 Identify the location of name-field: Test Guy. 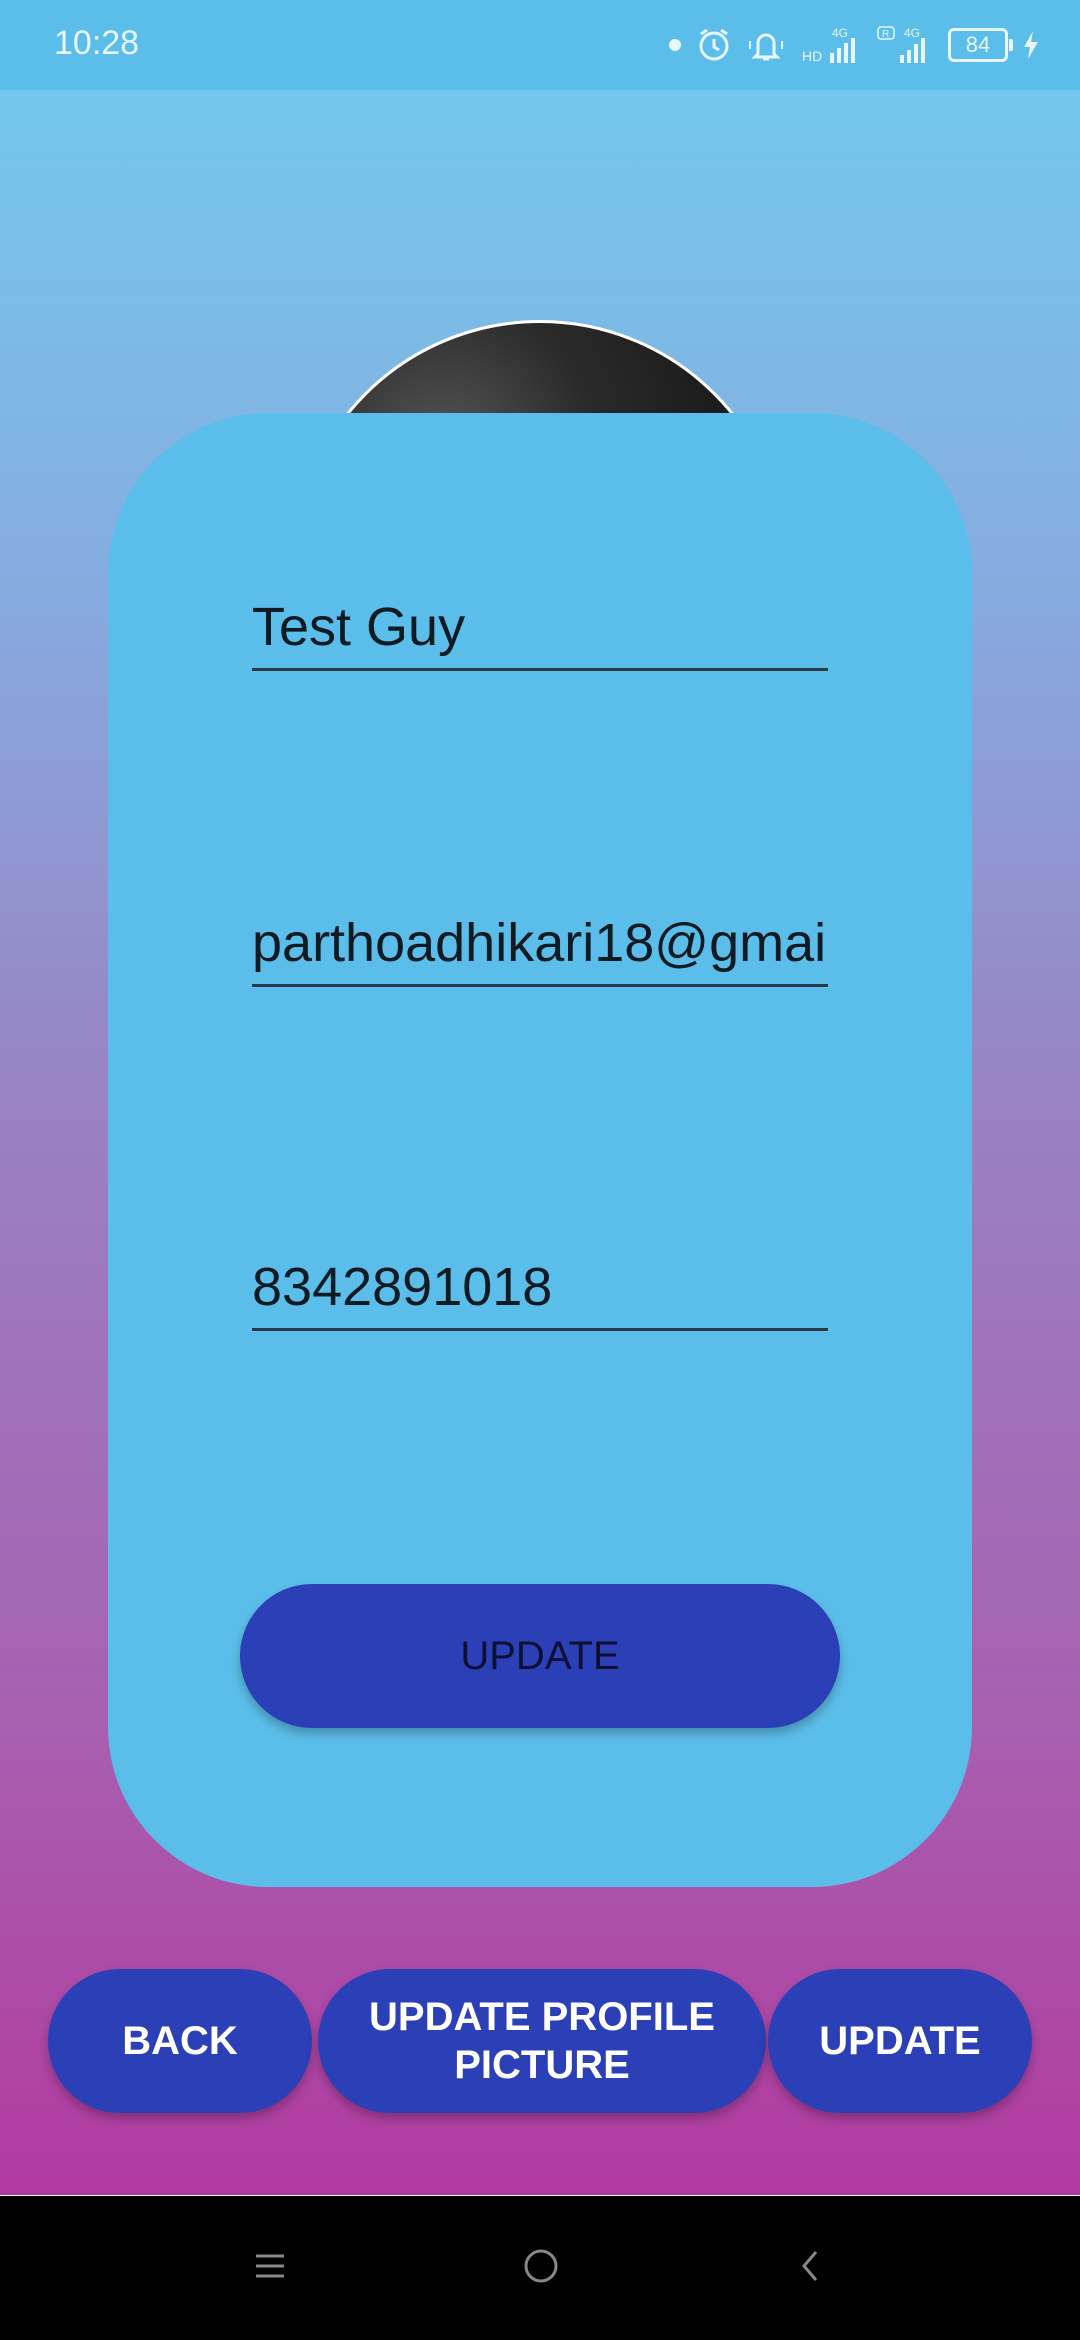
(540, 625).